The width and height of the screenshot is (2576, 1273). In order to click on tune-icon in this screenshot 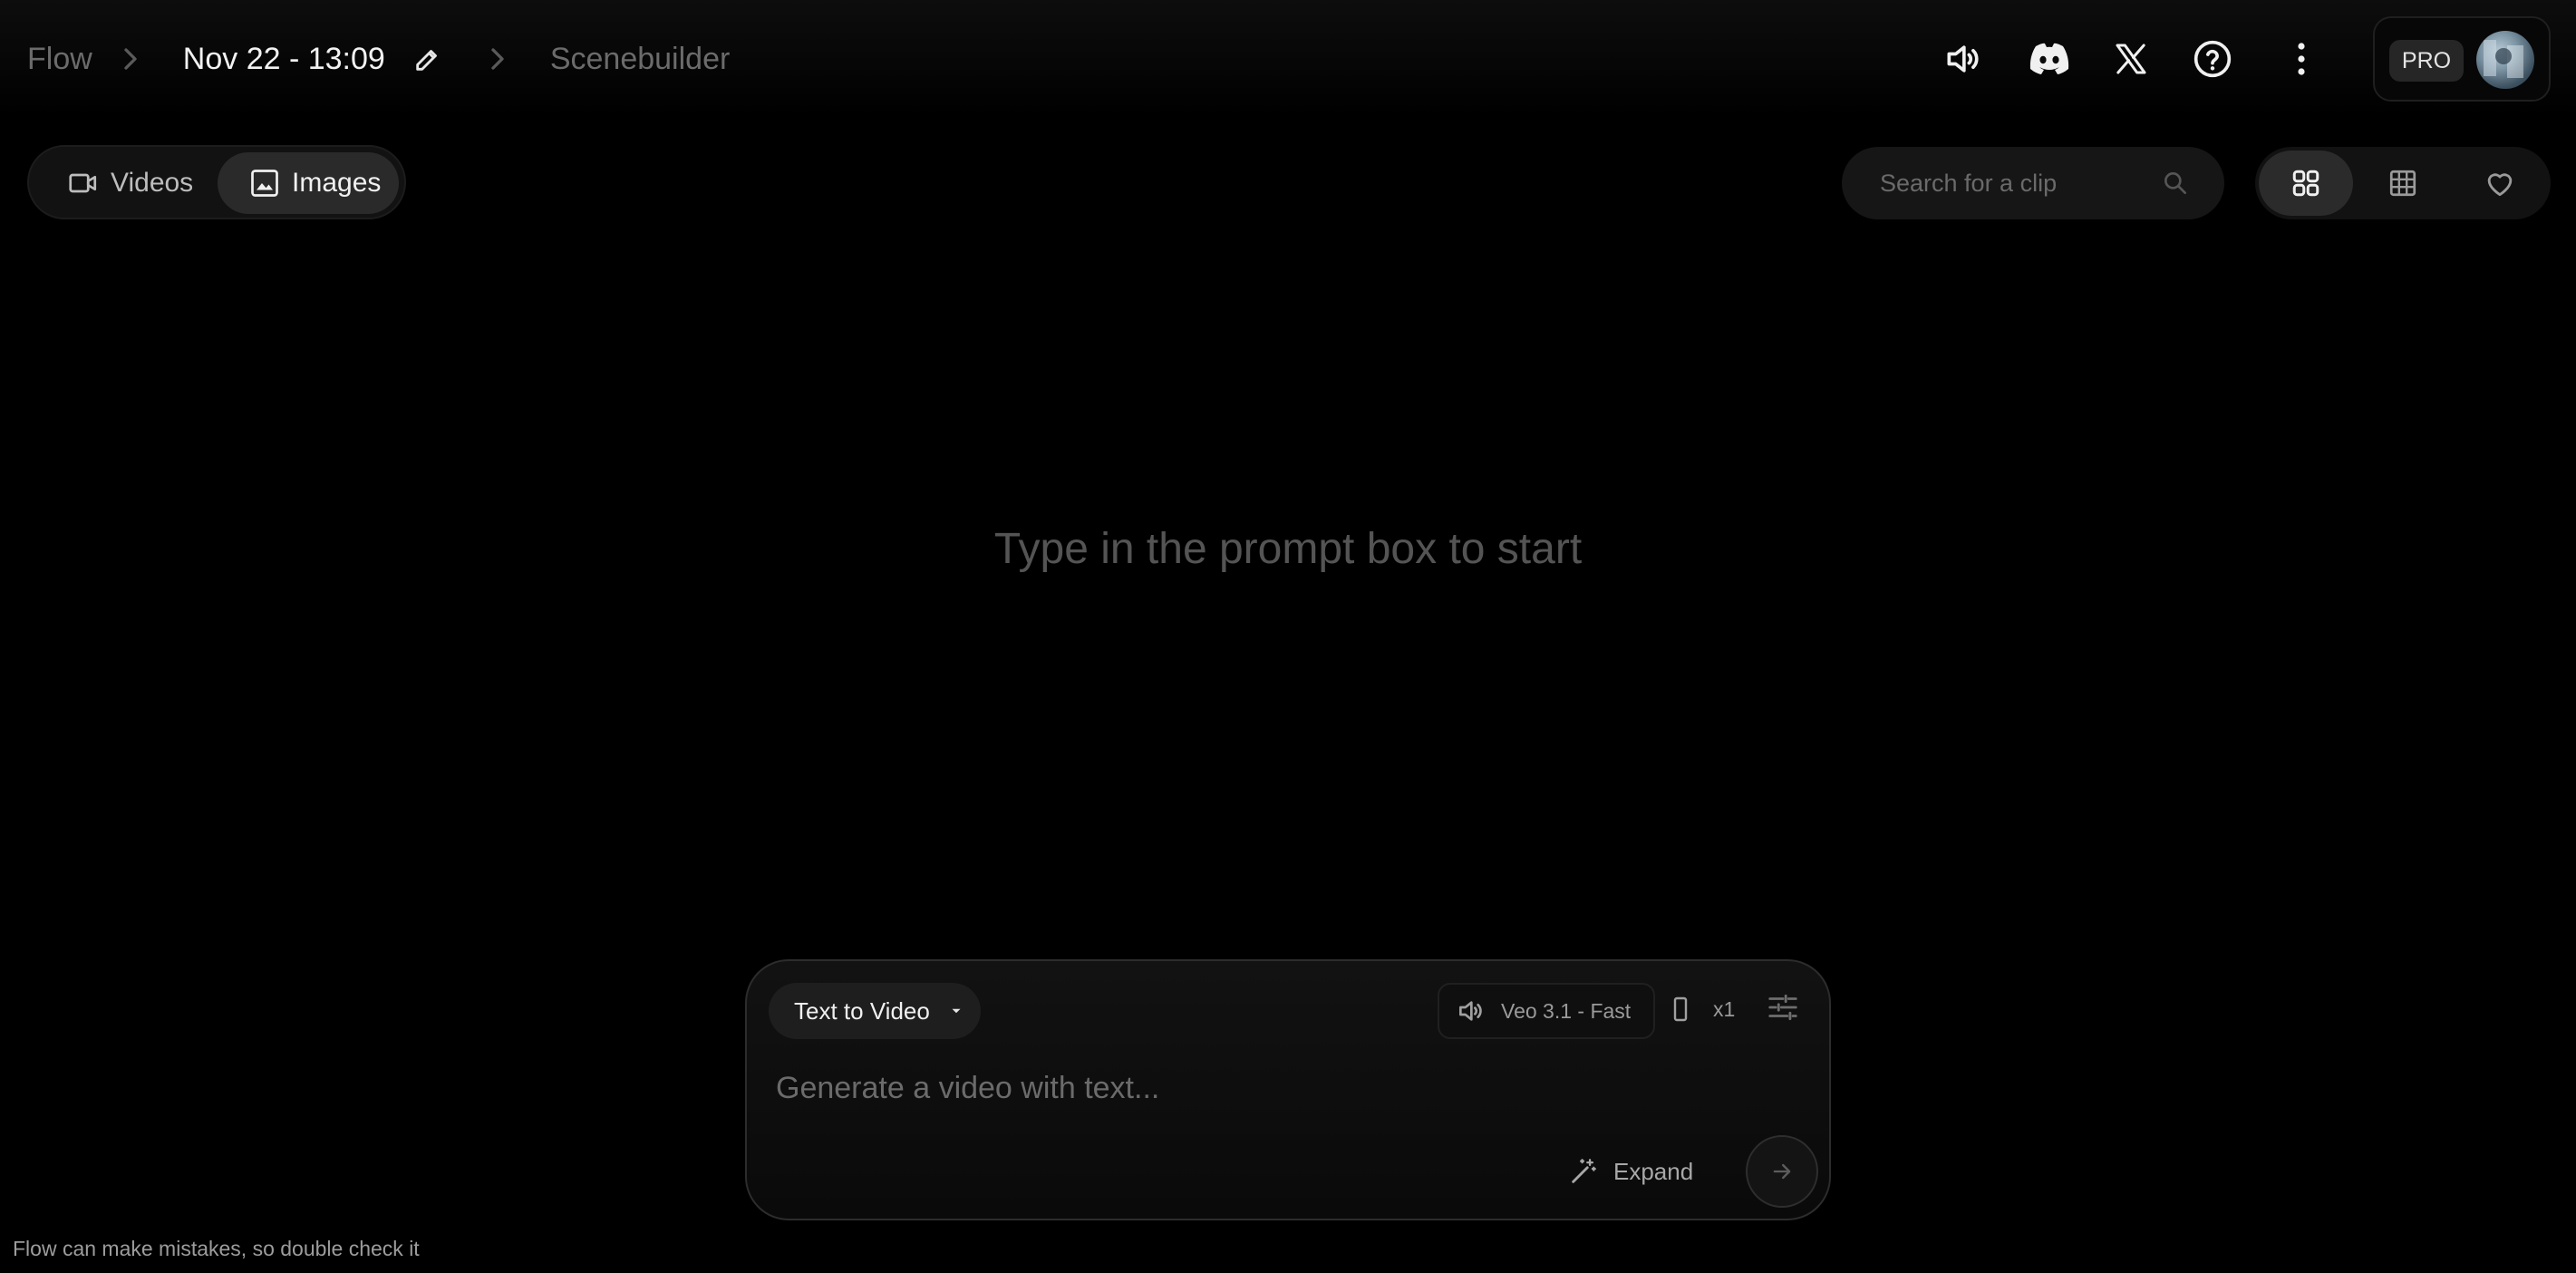, I will do `click(1783, 1007)`.